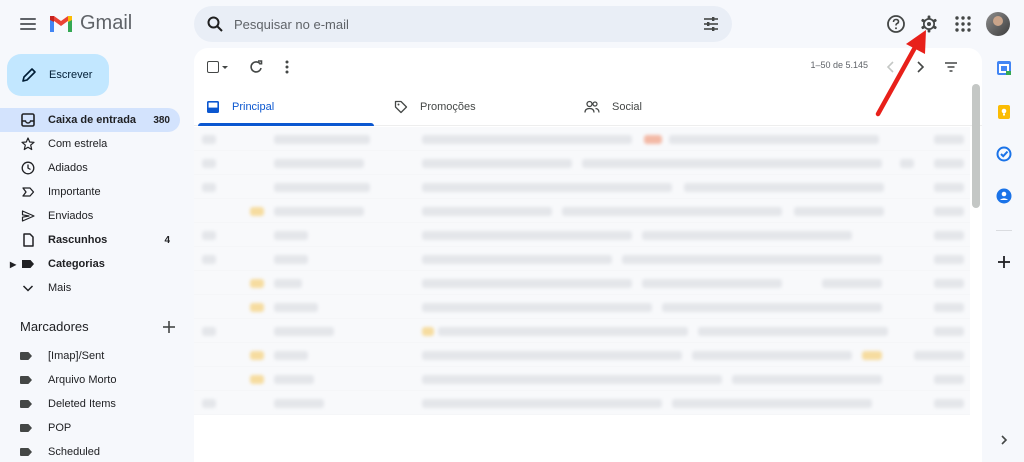 Image resolution: width=1024 pixels, height=462 pixels. I want to click on keep-icon, so click(1004, 112).